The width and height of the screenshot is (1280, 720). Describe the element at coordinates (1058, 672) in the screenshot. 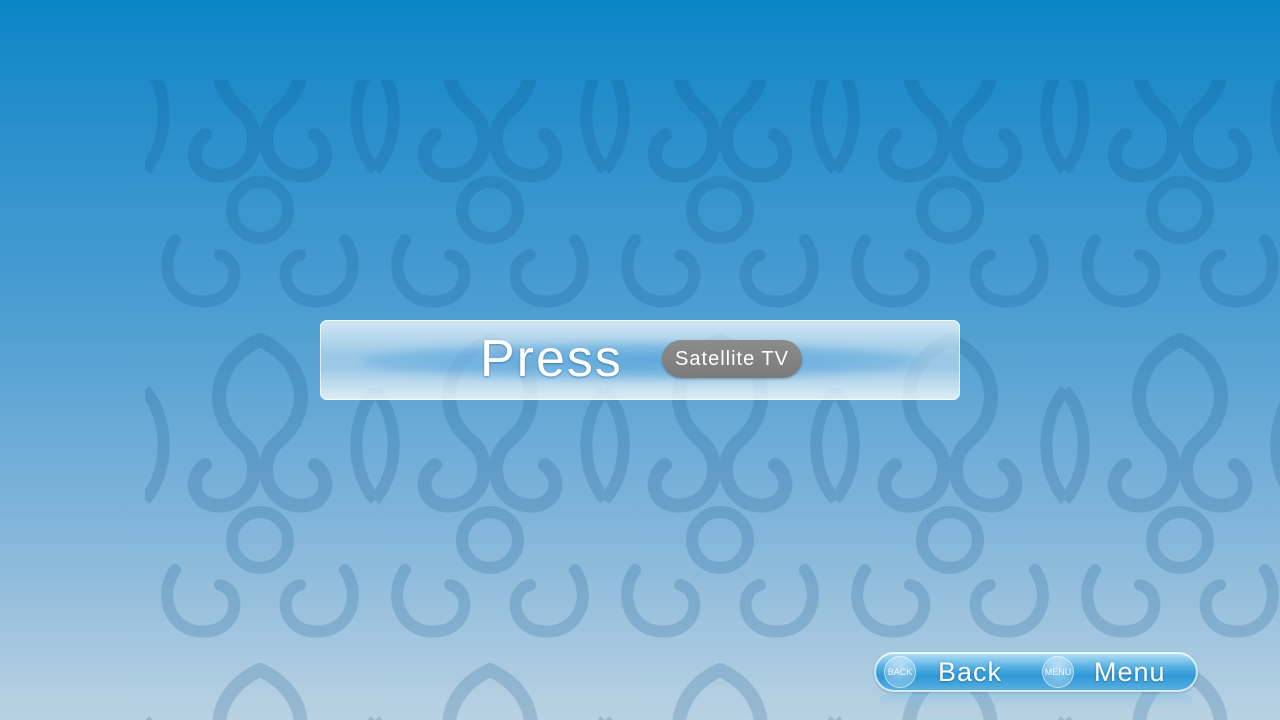

I see `menu-key-icon: MENU` at that location.